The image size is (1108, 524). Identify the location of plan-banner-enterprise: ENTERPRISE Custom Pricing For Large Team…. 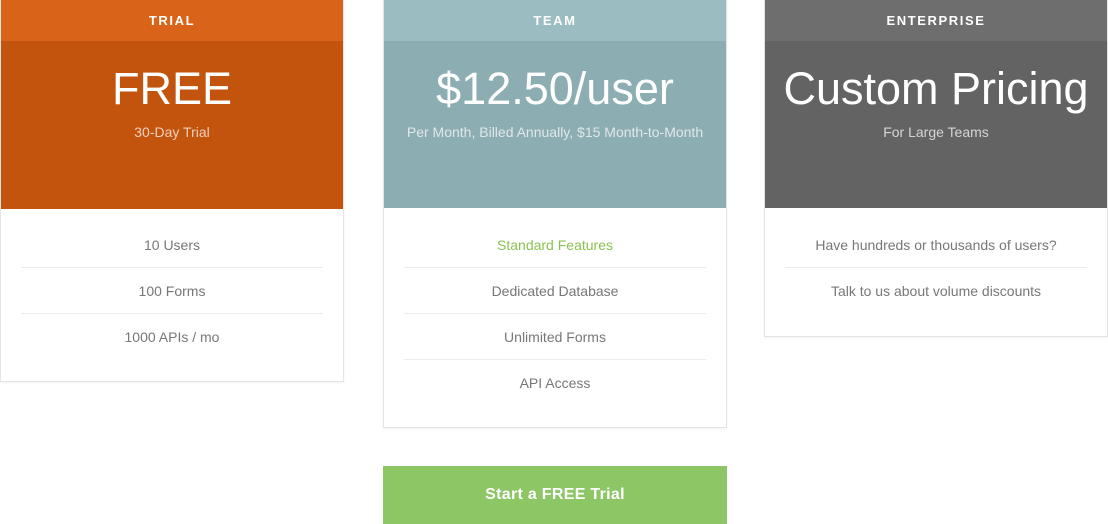
(936, 104).